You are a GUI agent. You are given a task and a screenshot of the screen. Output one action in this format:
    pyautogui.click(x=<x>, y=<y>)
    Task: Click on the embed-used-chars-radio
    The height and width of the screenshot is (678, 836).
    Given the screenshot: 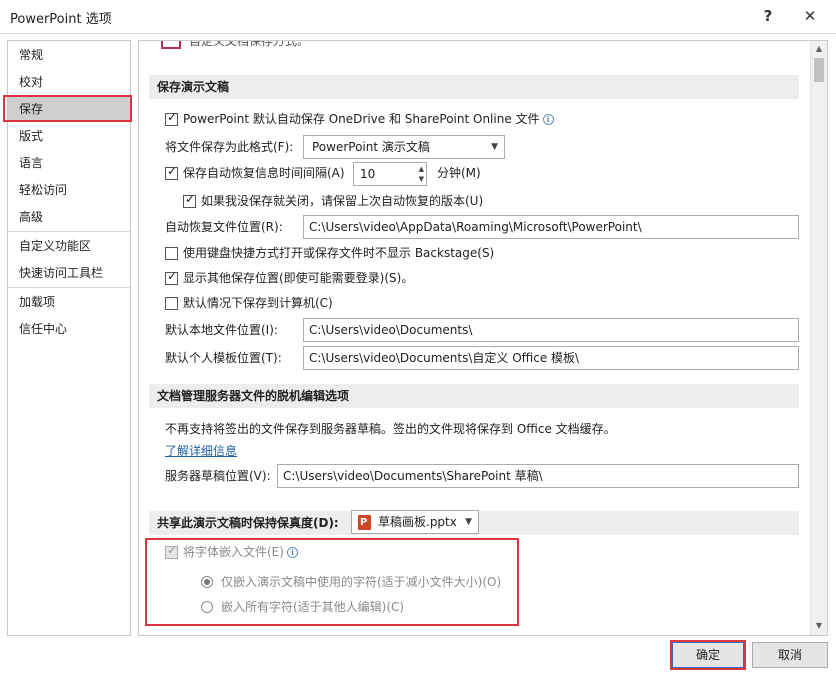 What is the action you would take?
    pyautogui.click(x=207, y=582)
    